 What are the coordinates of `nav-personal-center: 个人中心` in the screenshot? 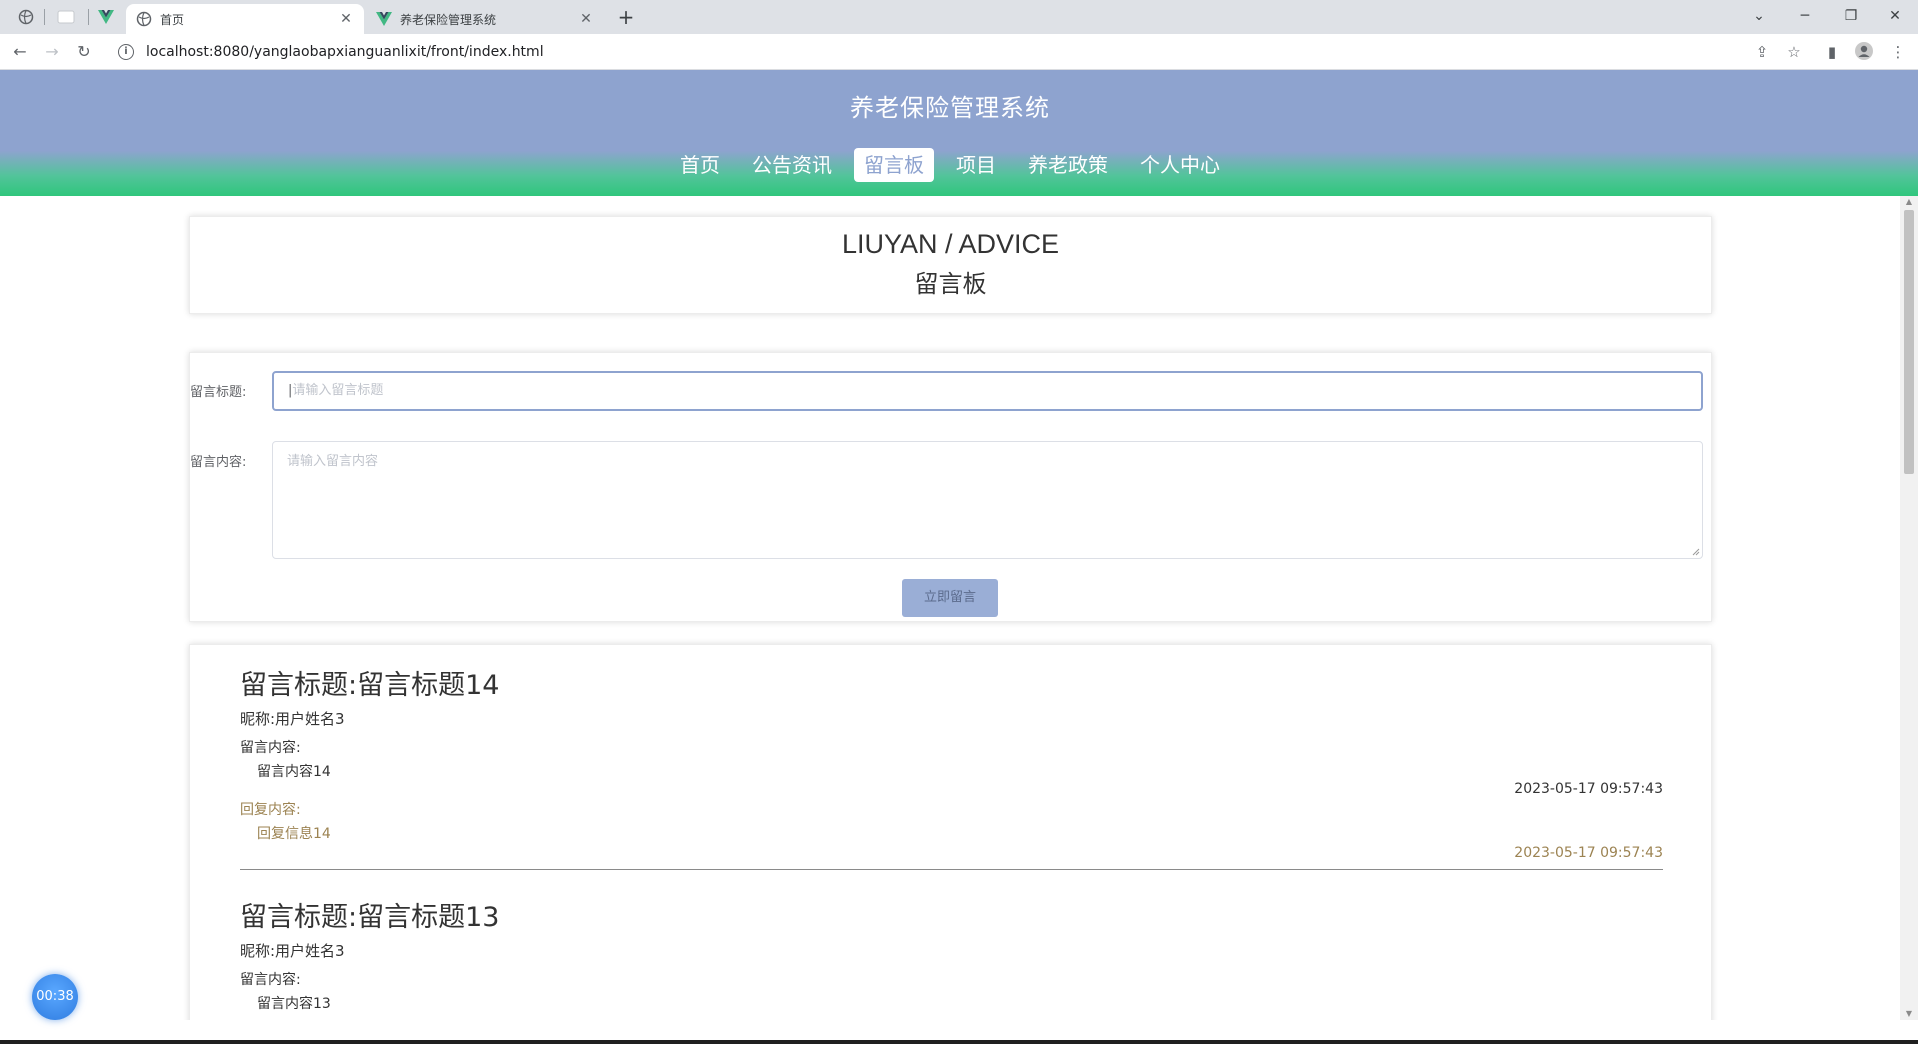 It's located at (1180, 165).